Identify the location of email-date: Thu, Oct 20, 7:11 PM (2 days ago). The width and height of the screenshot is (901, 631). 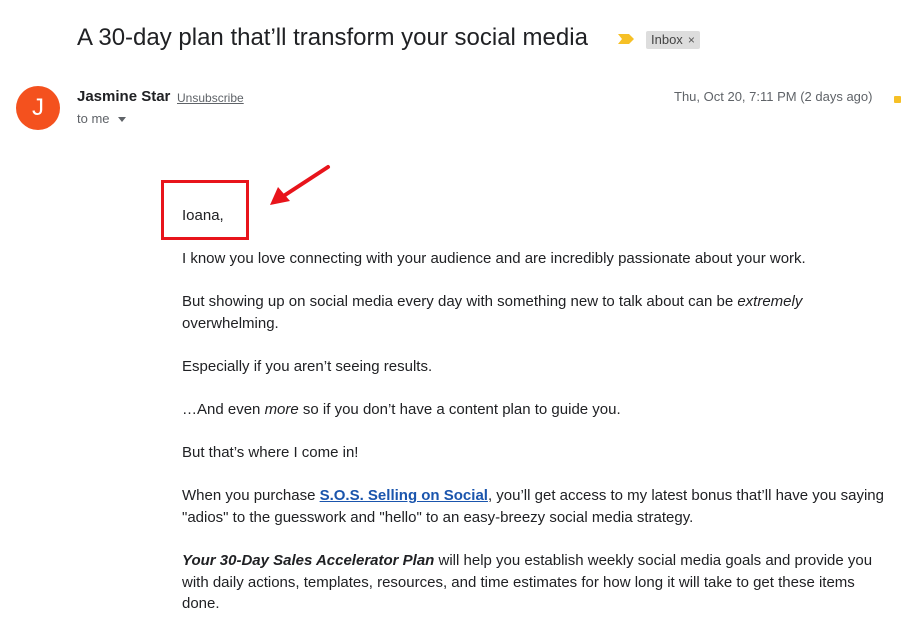
(773, 96).